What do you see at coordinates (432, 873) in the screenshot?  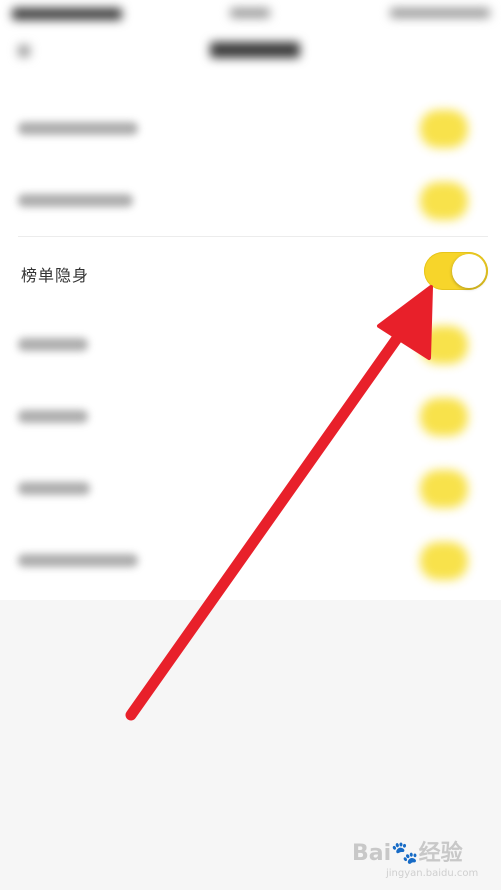 I see `watermark-url: jingyan.baidu.com` at bounding box center [432, 873].